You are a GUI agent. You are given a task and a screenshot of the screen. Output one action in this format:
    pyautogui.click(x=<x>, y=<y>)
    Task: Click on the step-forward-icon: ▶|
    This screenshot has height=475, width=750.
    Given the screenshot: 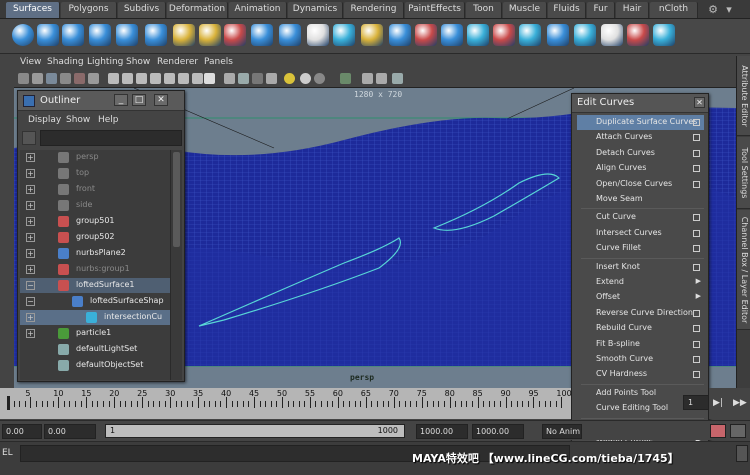 What is the action you would take?
    pyautogui.click(x=718, y=403)
    